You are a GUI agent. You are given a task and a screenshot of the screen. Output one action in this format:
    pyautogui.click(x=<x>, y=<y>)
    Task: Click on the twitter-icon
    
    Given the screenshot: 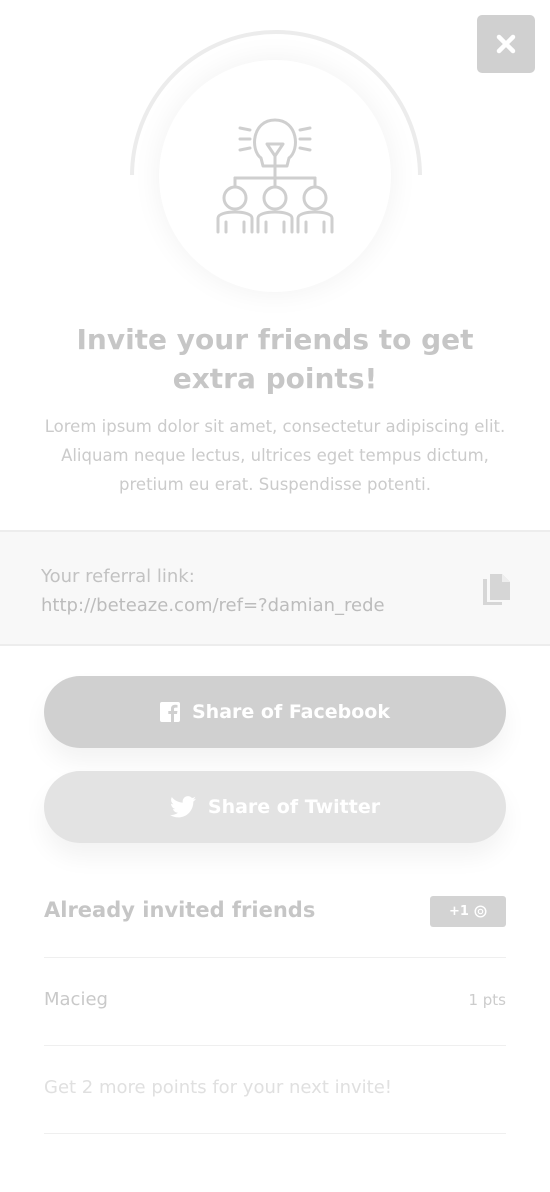 What is the action you would take?
    pyautogui.click(x=182, y=807)
    